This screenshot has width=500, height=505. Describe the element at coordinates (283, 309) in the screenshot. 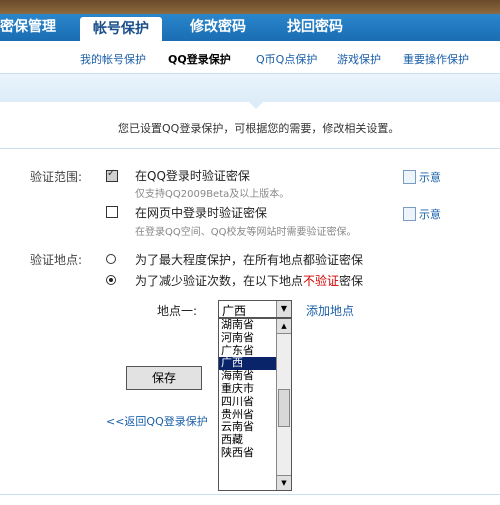

I see `chevron-down-icon: ▼` at that location.